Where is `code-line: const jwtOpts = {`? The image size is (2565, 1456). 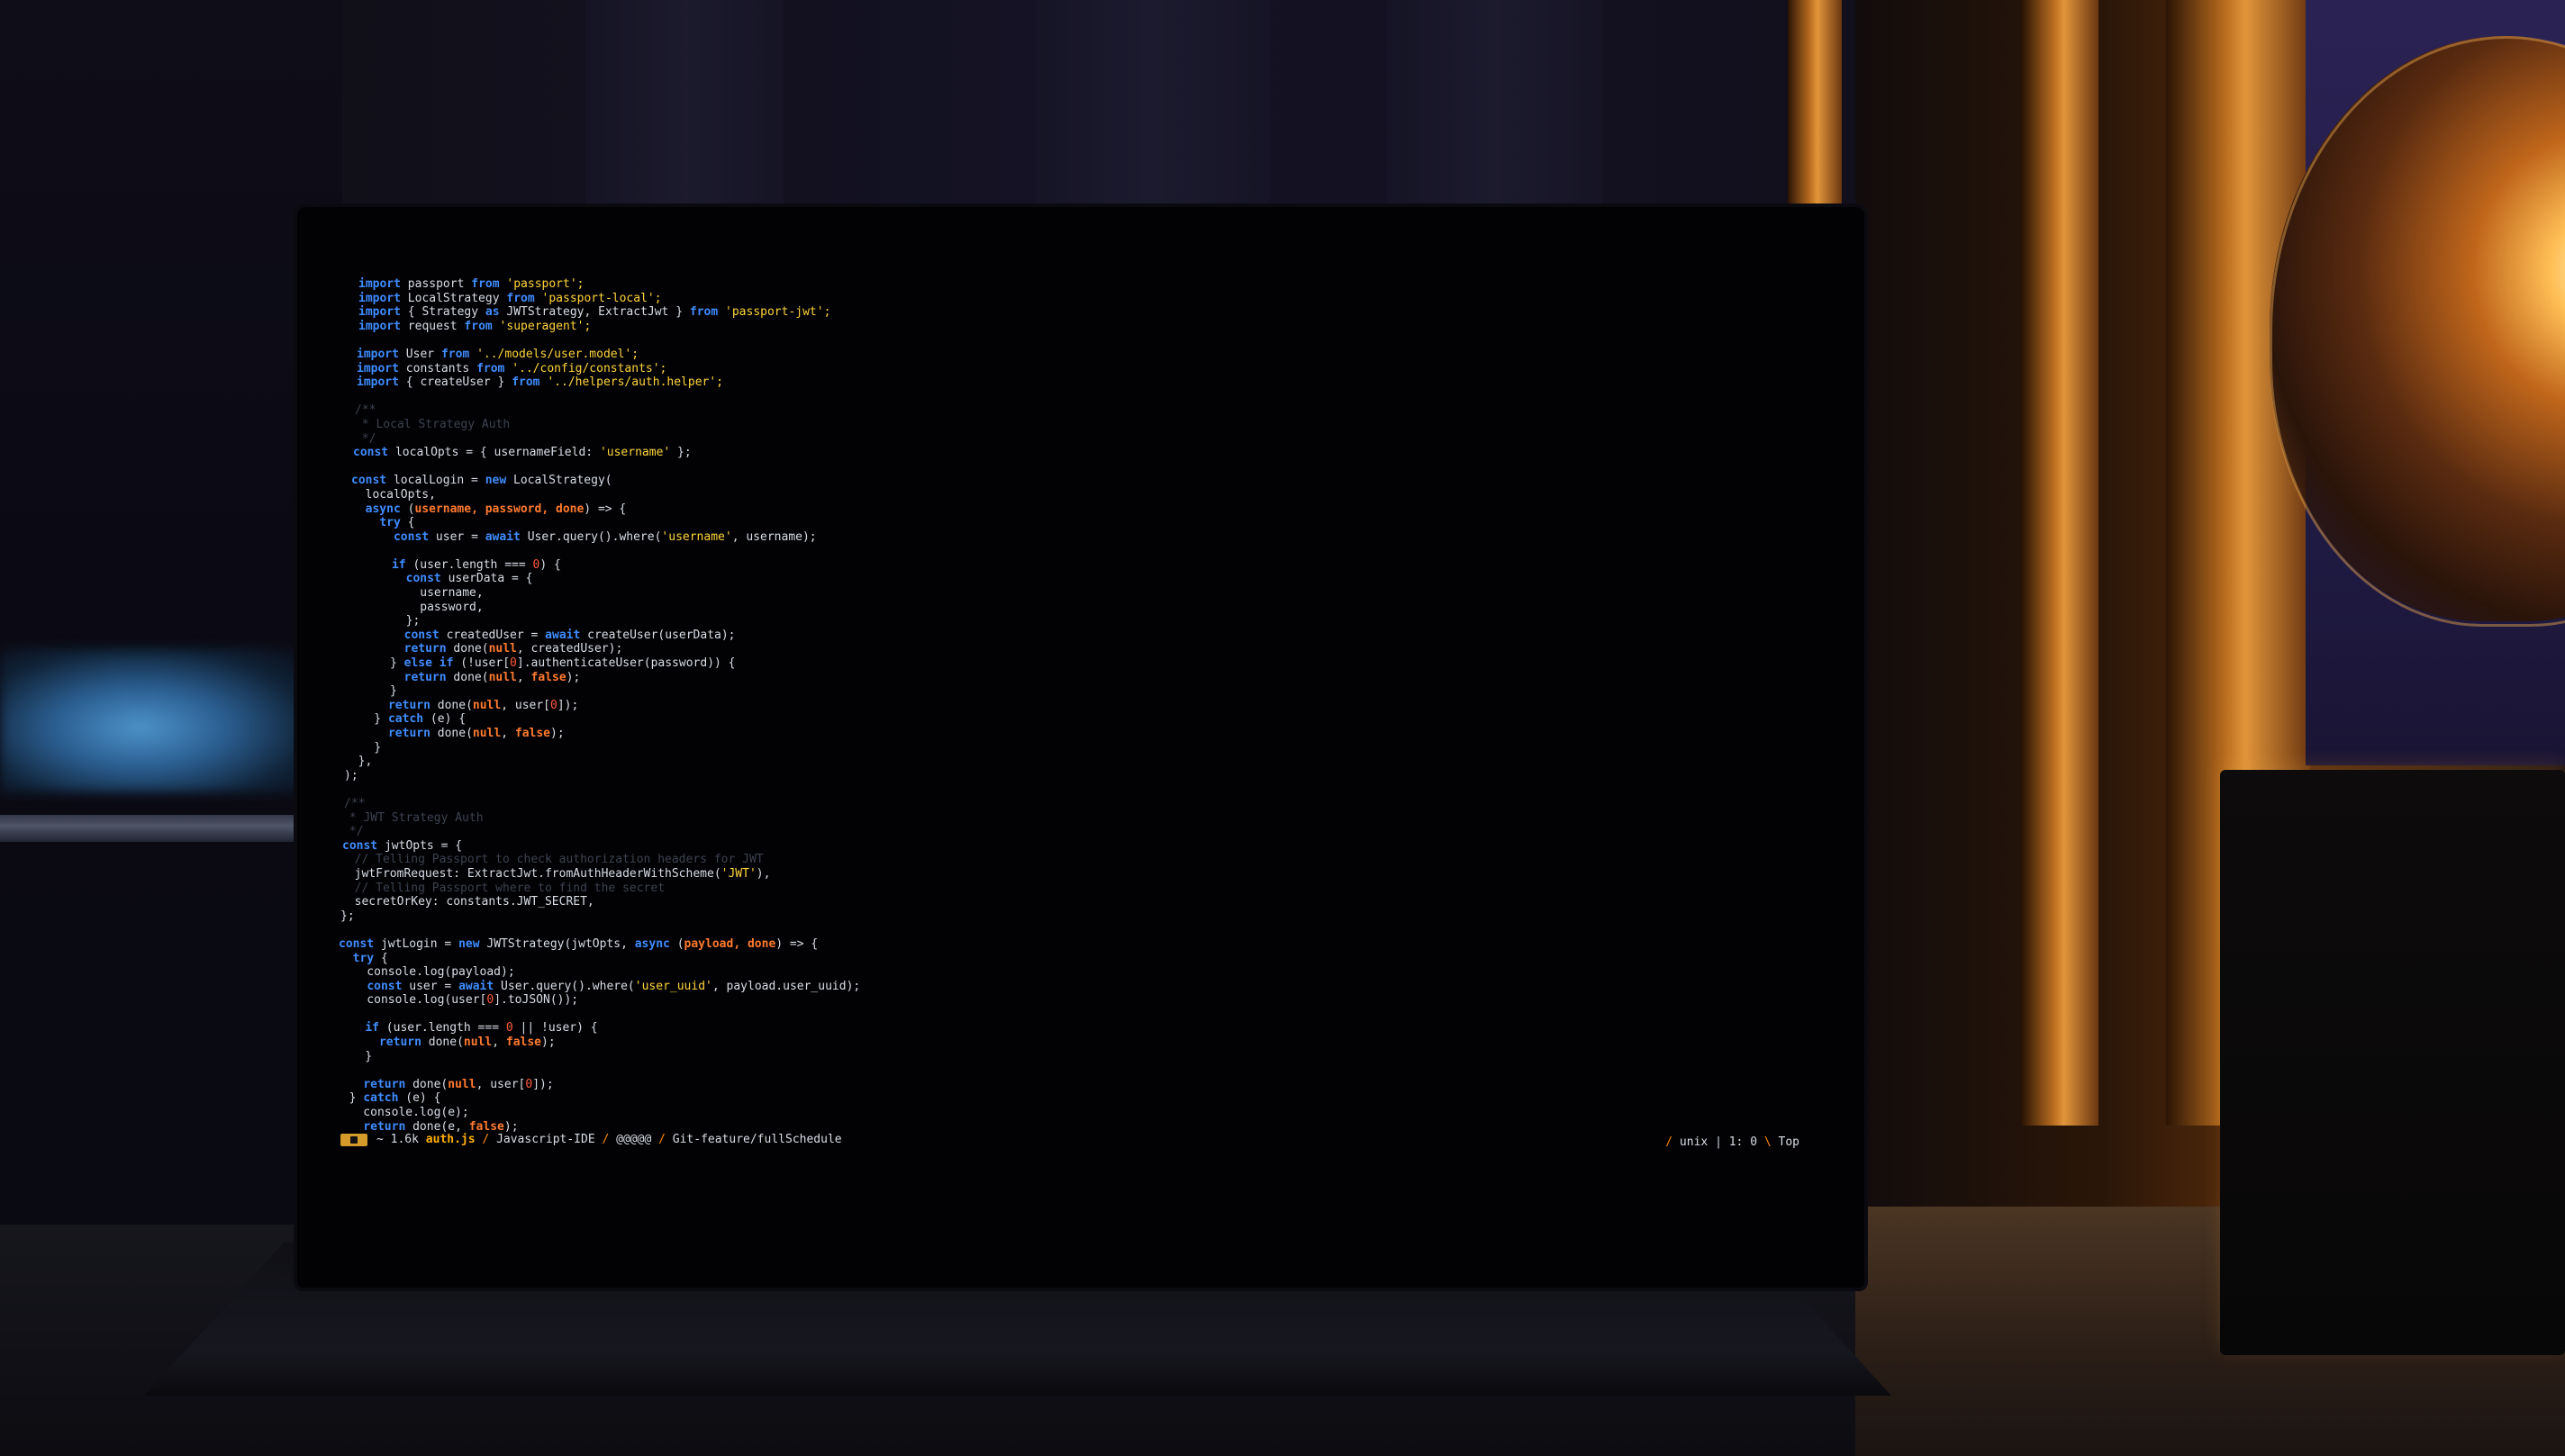 code-line: const jwtOpts = { is located at coordinates (1076, 847).